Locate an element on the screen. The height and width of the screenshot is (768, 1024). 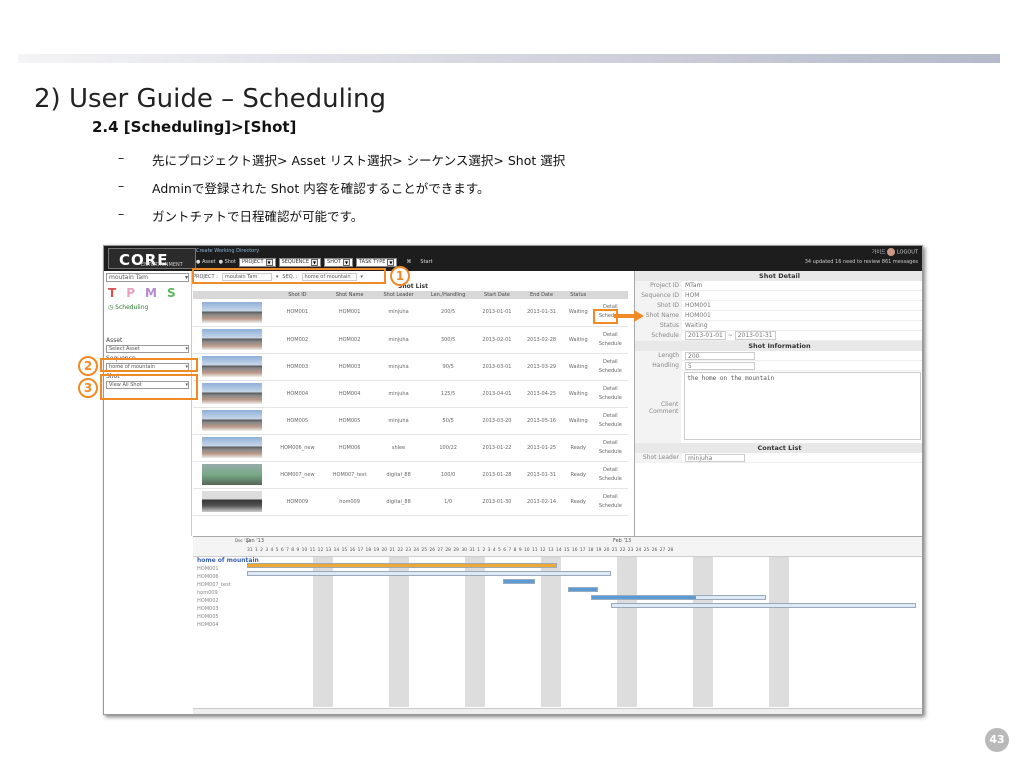
handling-input: 5 is located at coordinates (720, 365).